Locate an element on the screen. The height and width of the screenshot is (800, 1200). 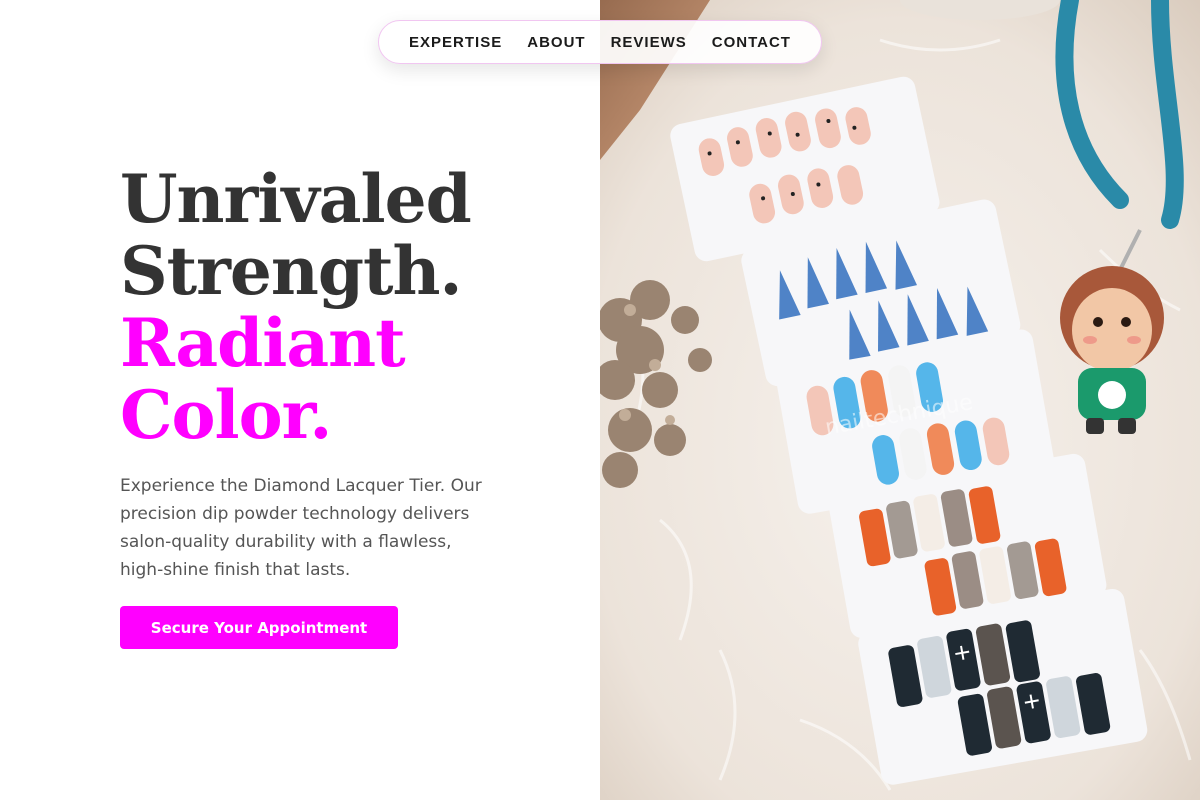
hero-headline: Unrivaled Strength. Radiant Color. is located at coordinates (350, 307).